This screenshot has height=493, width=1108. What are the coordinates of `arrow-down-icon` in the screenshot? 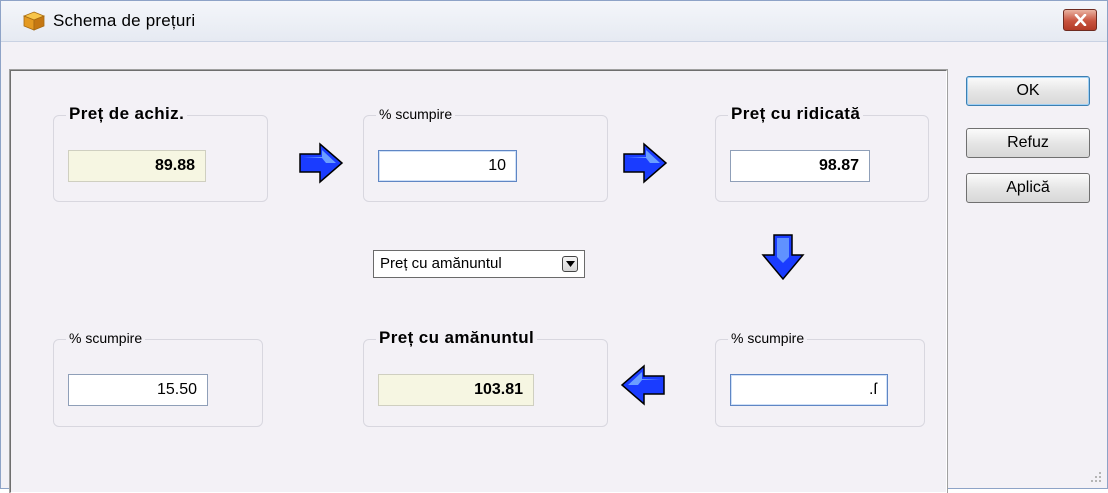 It's located at (783, 257).